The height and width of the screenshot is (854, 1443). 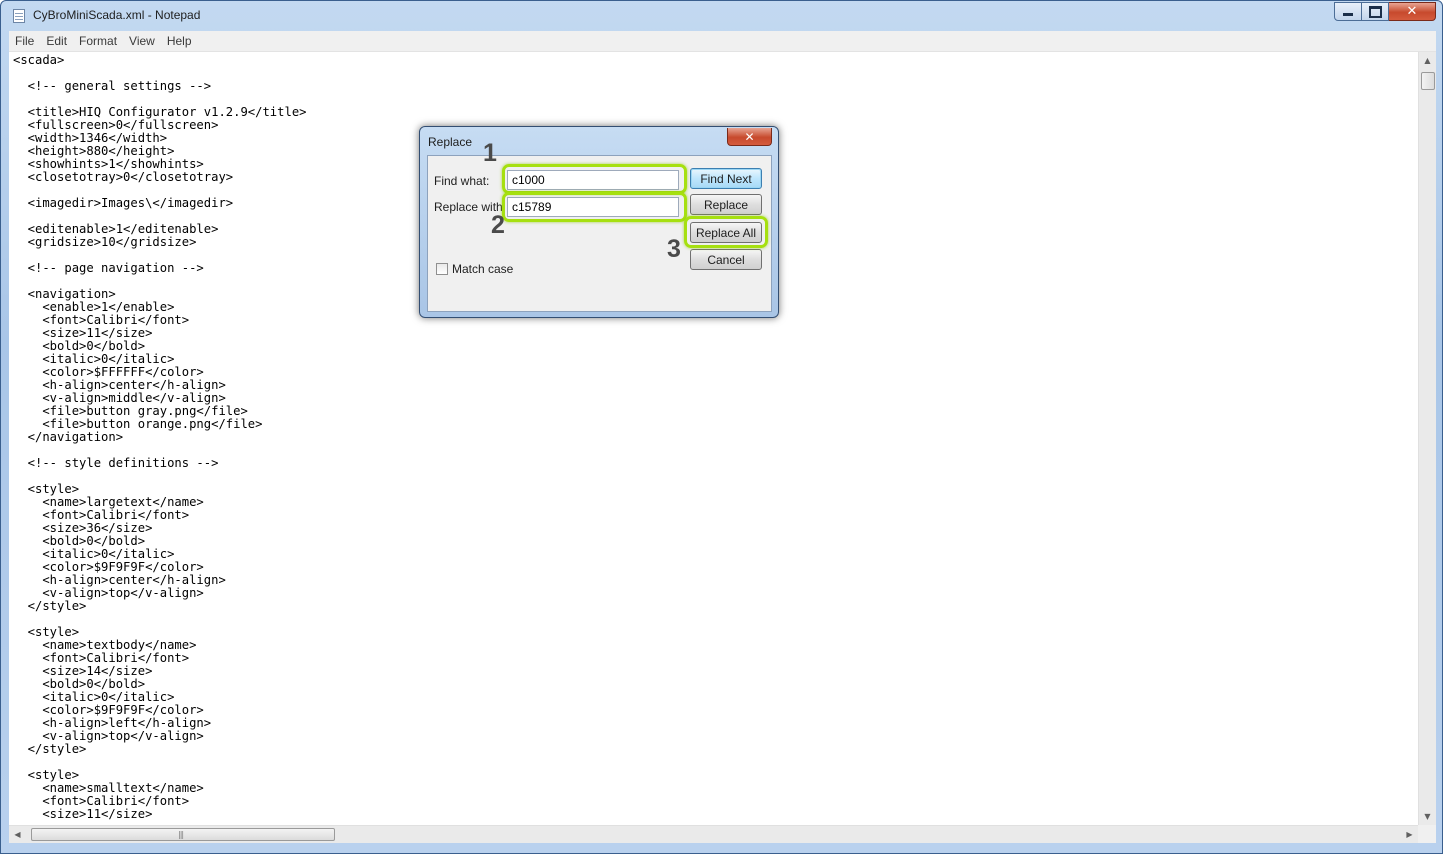 I want to click on minimize-button, so click(x=1348, y=11).